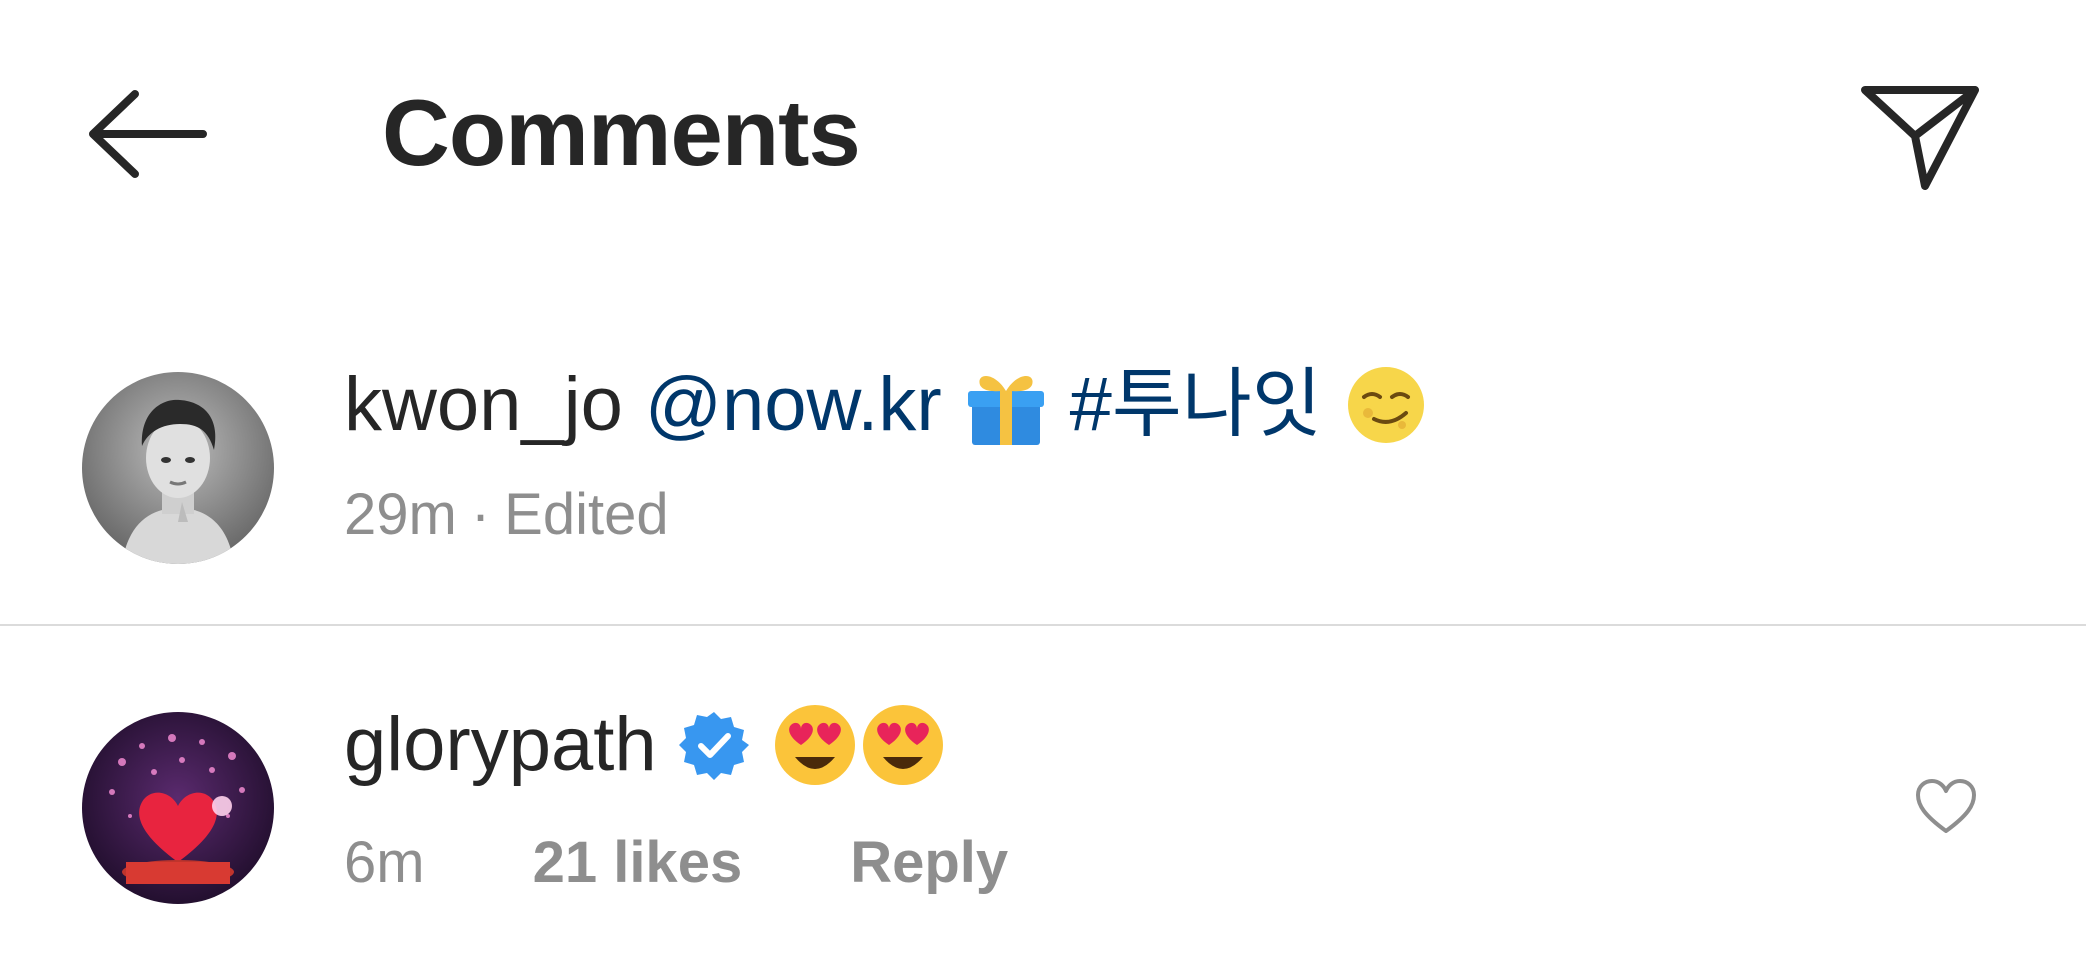 This screenshot has width=2086, height=960. I want to click on paper-plane-icon, so click(1920, 138).